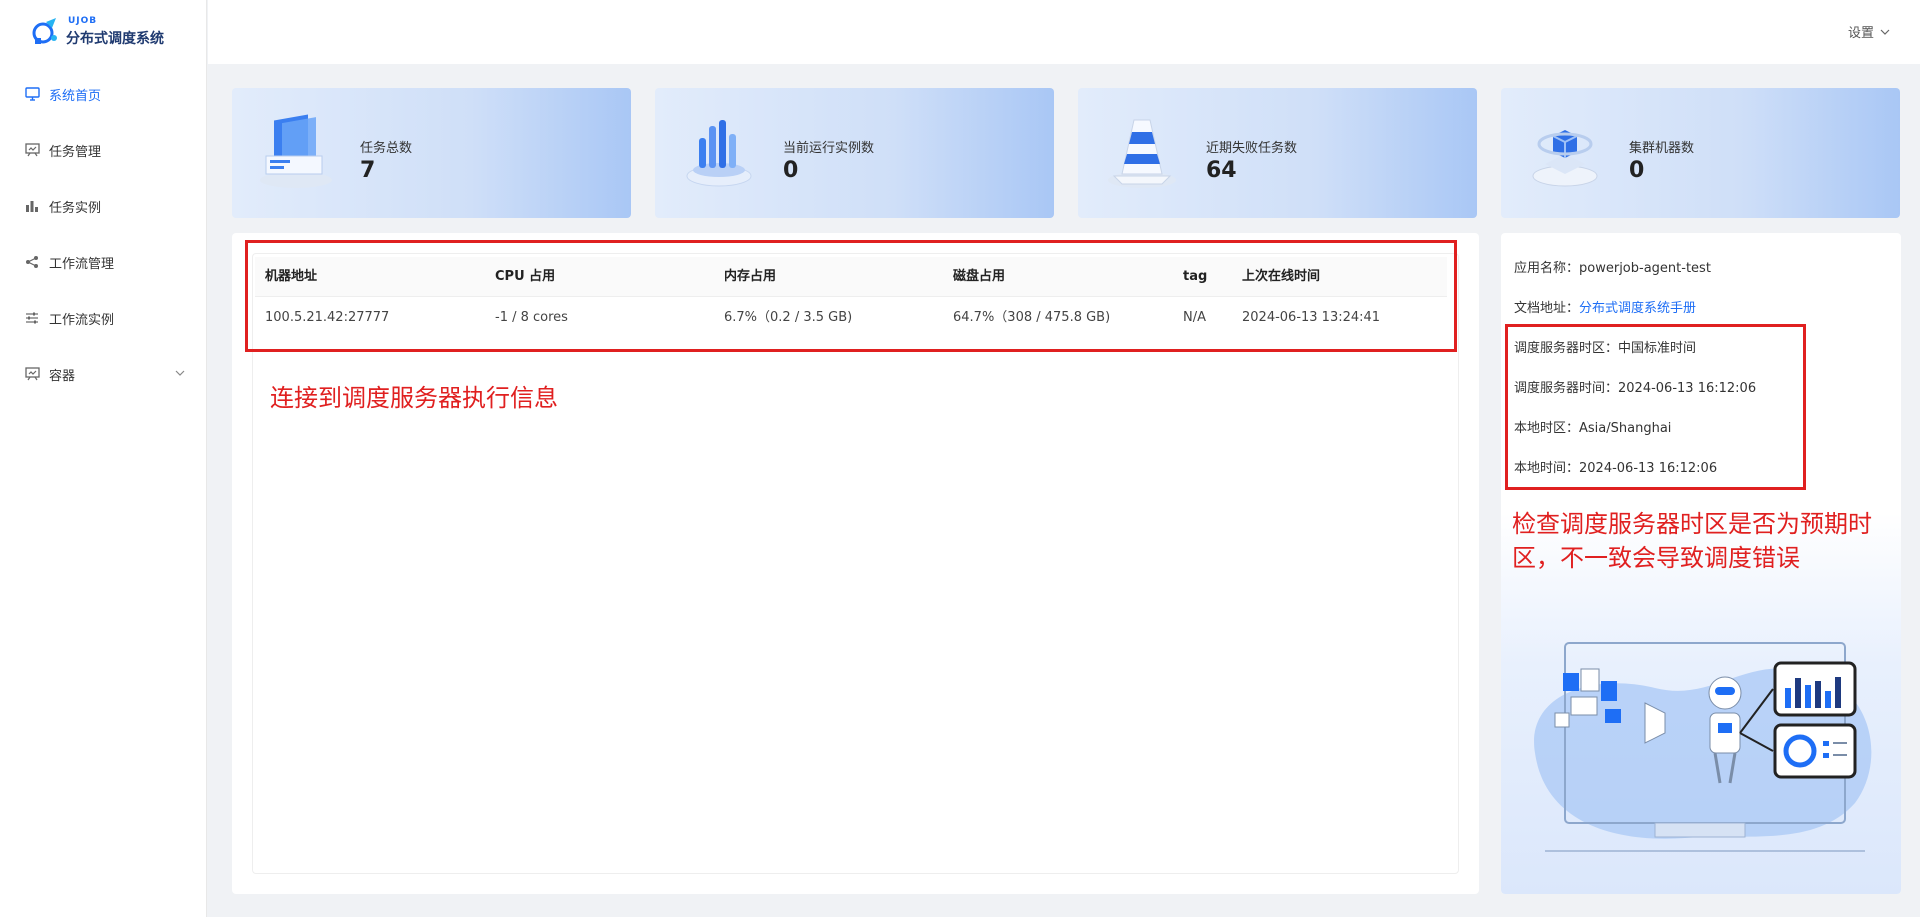 The width and height of the screenshot is (1920, 917). Describe the element at coordinates (1565, 158) in the screenshot. I see `server-cube-icon` at that location.